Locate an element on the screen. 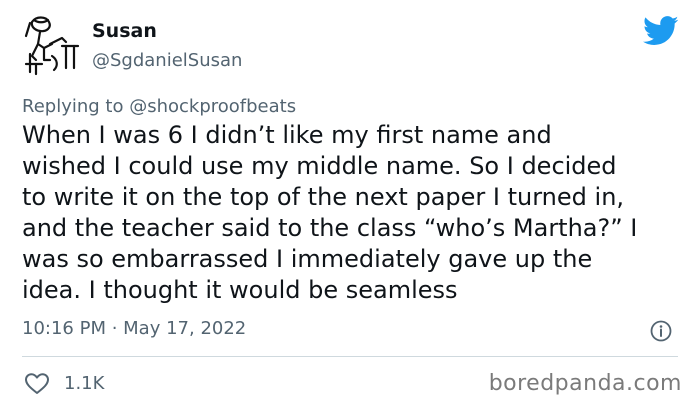 Image resolution: width=700 pixels, height=410 pixels. tweet-line: idea. I thought it would be seamless is located at coordinates (240, 290).